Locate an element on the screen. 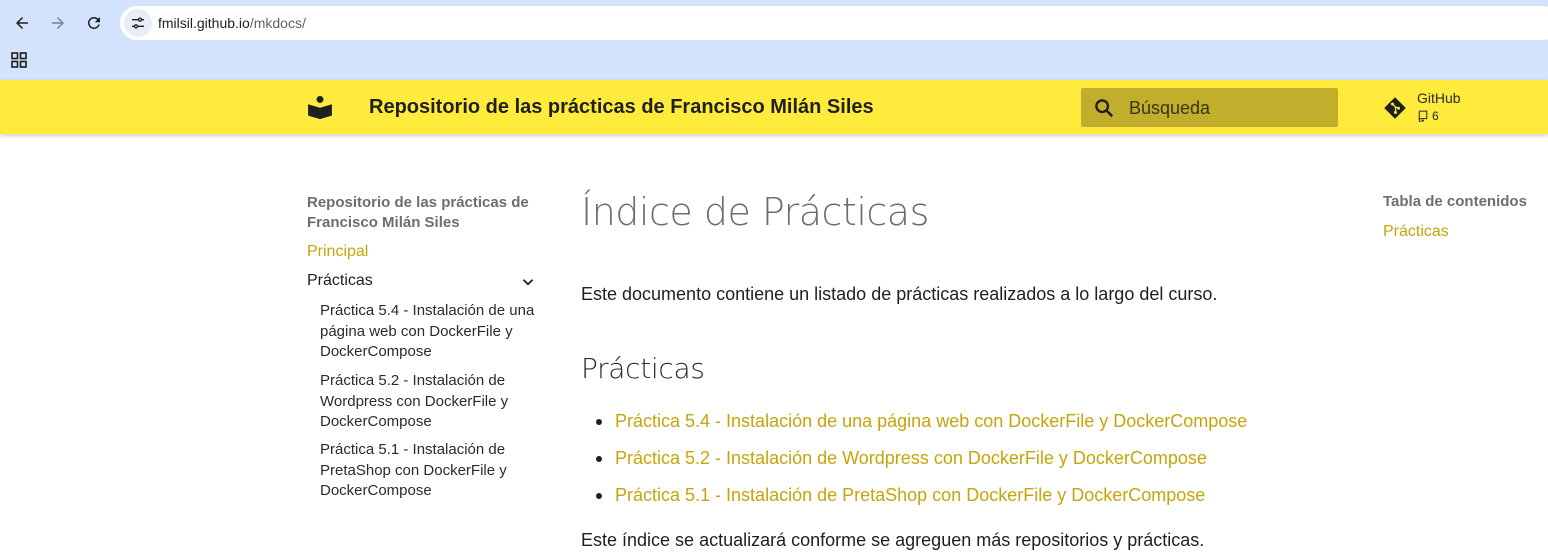 The image size is (1548, 554). browser-toolbar: fmilsil.github.io/mkdocs/ is located at coordinates (774, 40).